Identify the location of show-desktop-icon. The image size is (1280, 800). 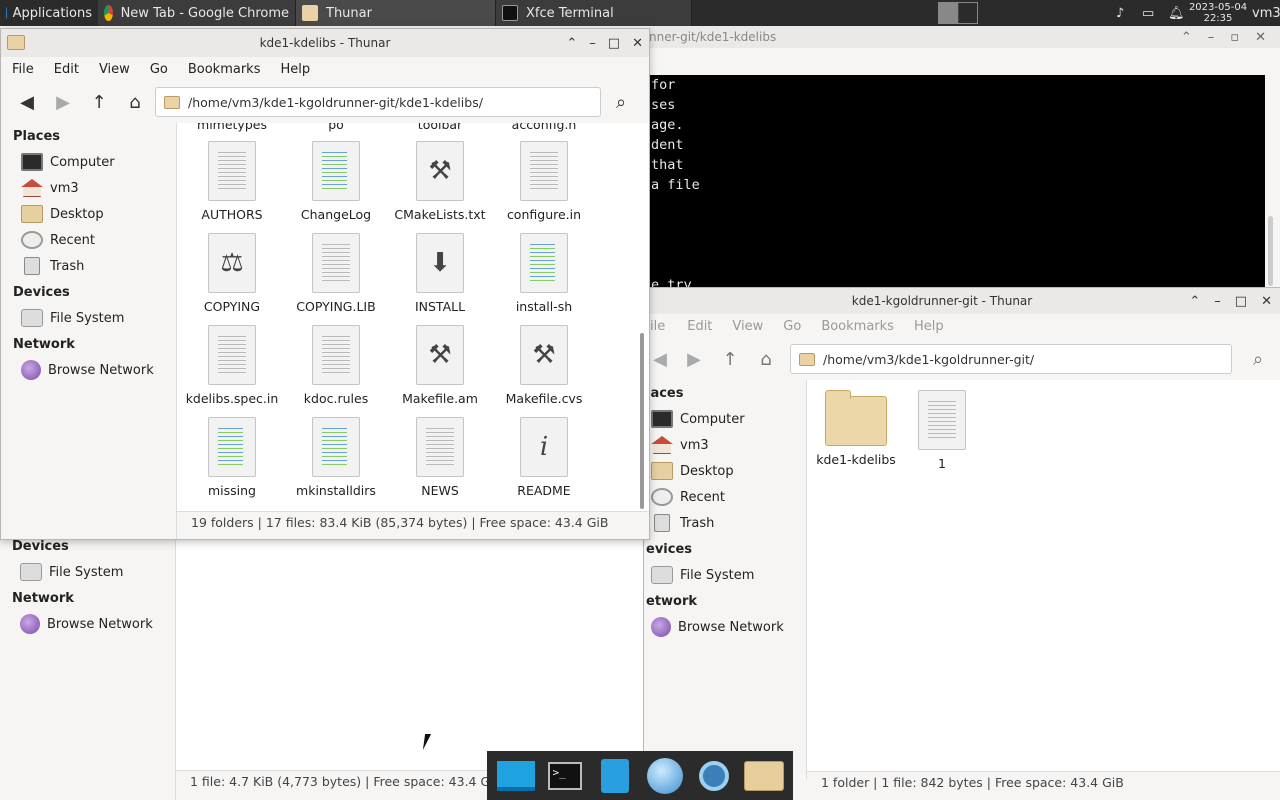
(516, 776).